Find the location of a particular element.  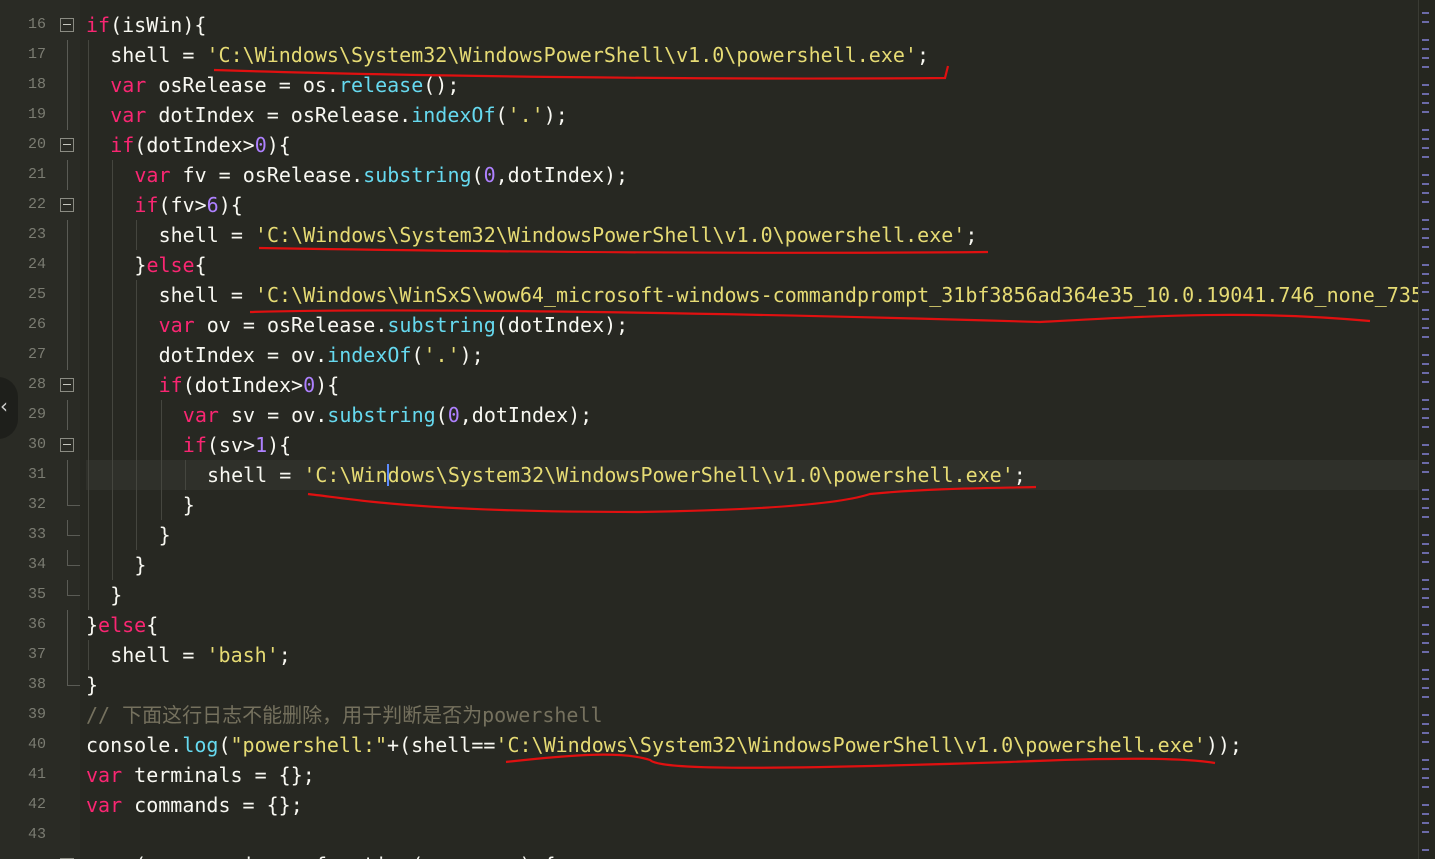

code-line: 29 var sv = ov.substring(0,dotIndex); is located at coordinates (710, 415).